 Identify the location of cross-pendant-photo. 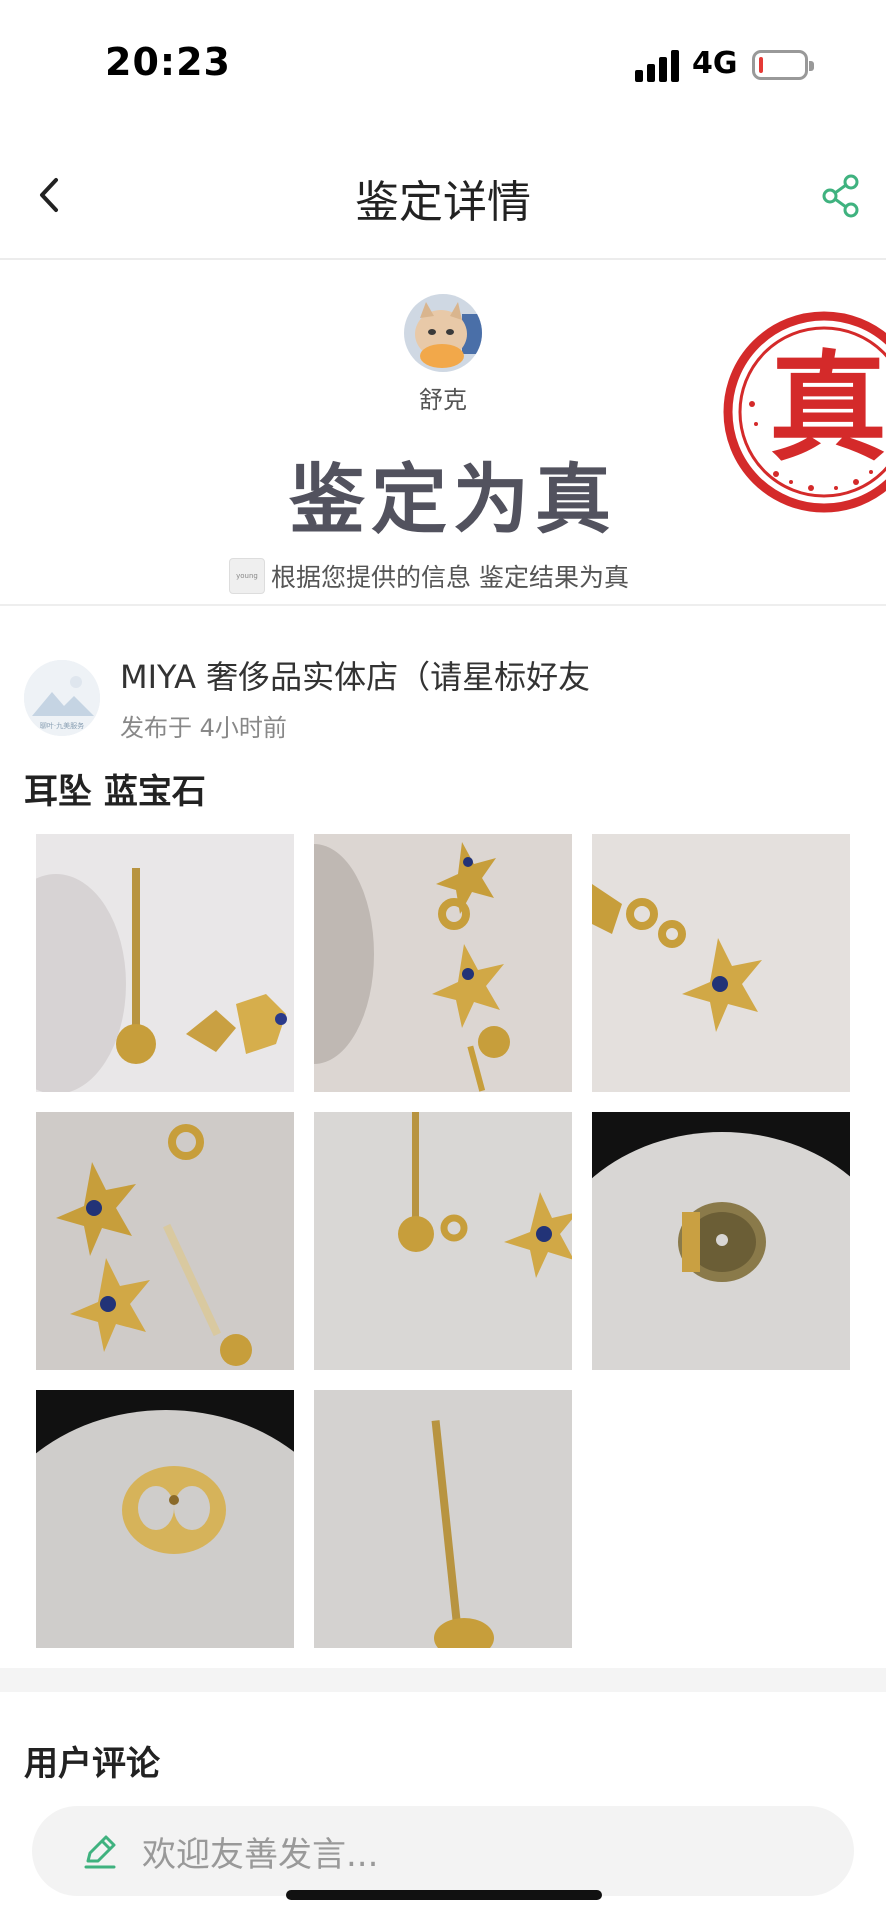
(721, 963).